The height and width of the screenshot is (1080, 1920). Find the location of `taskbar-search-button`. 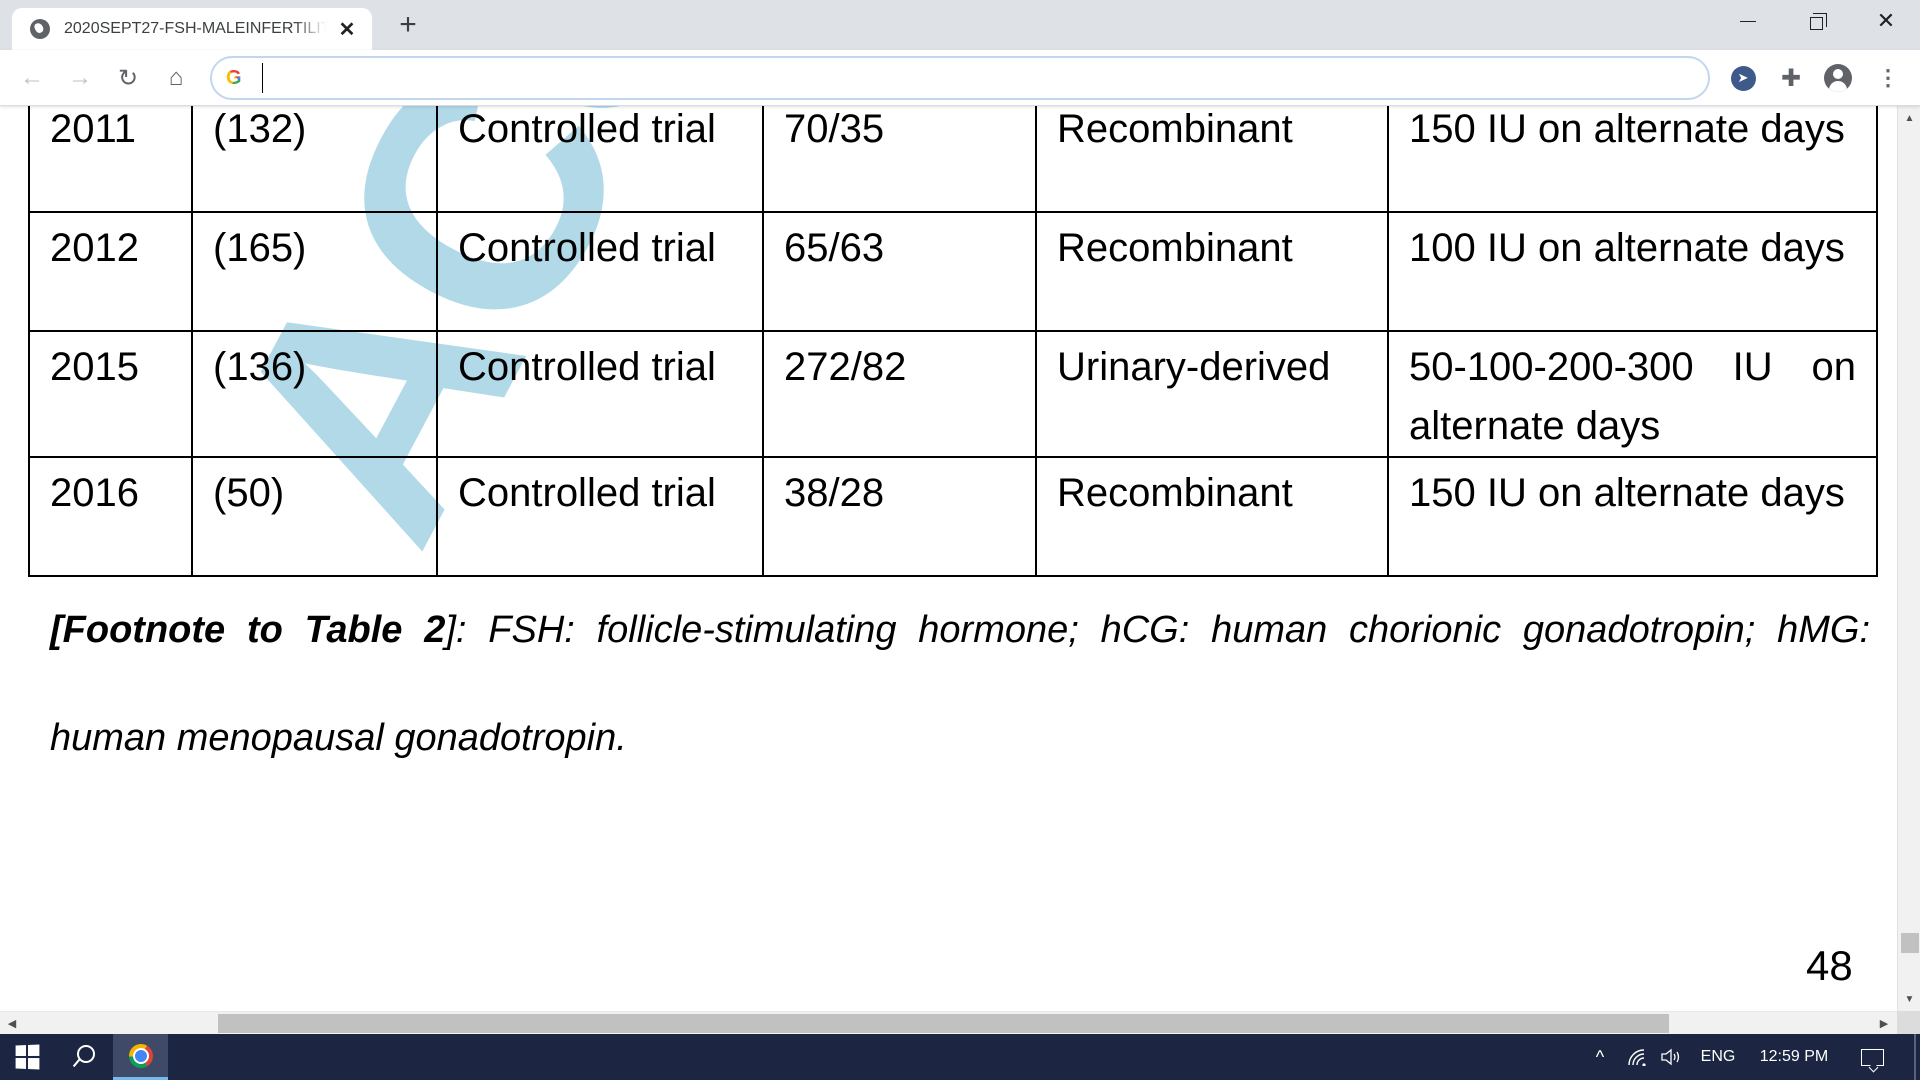

taskbar-search-button is located at coordinates (83, 1057).